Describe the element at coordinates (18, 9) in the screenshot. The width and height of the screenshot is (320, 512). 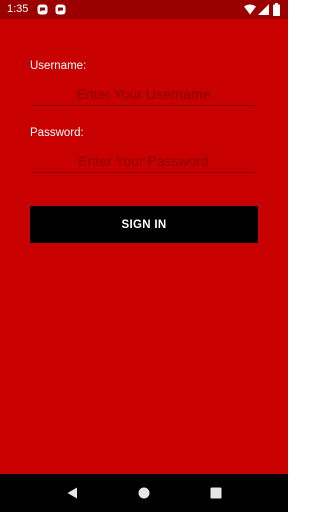
I see `status-time: 1:35` at that location.